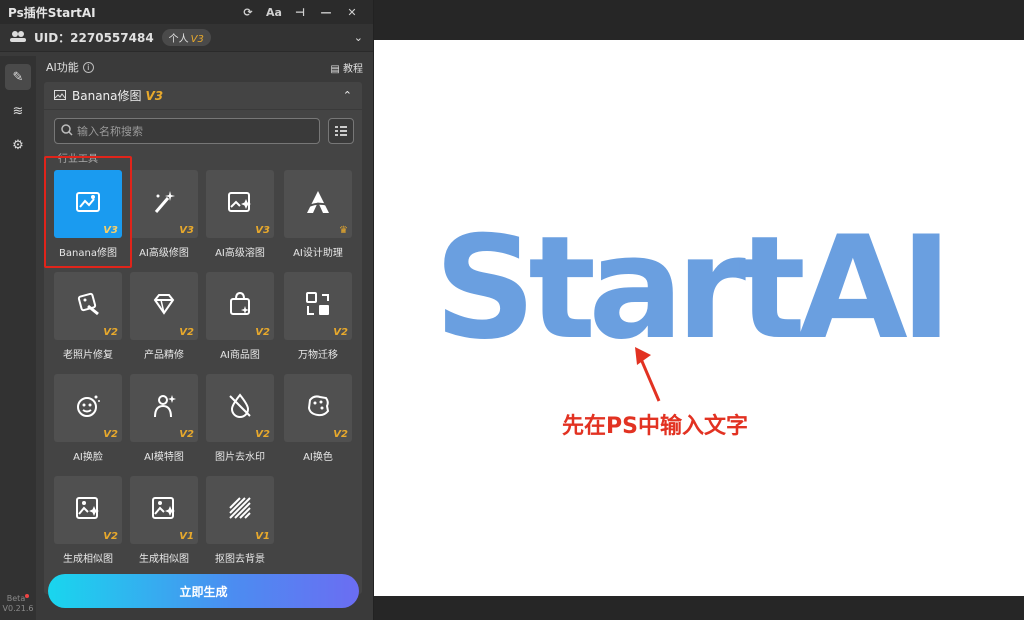 This screenshot has width=1024, height=620. I want to click on font-size-icon: Aa, so click(274, 12).